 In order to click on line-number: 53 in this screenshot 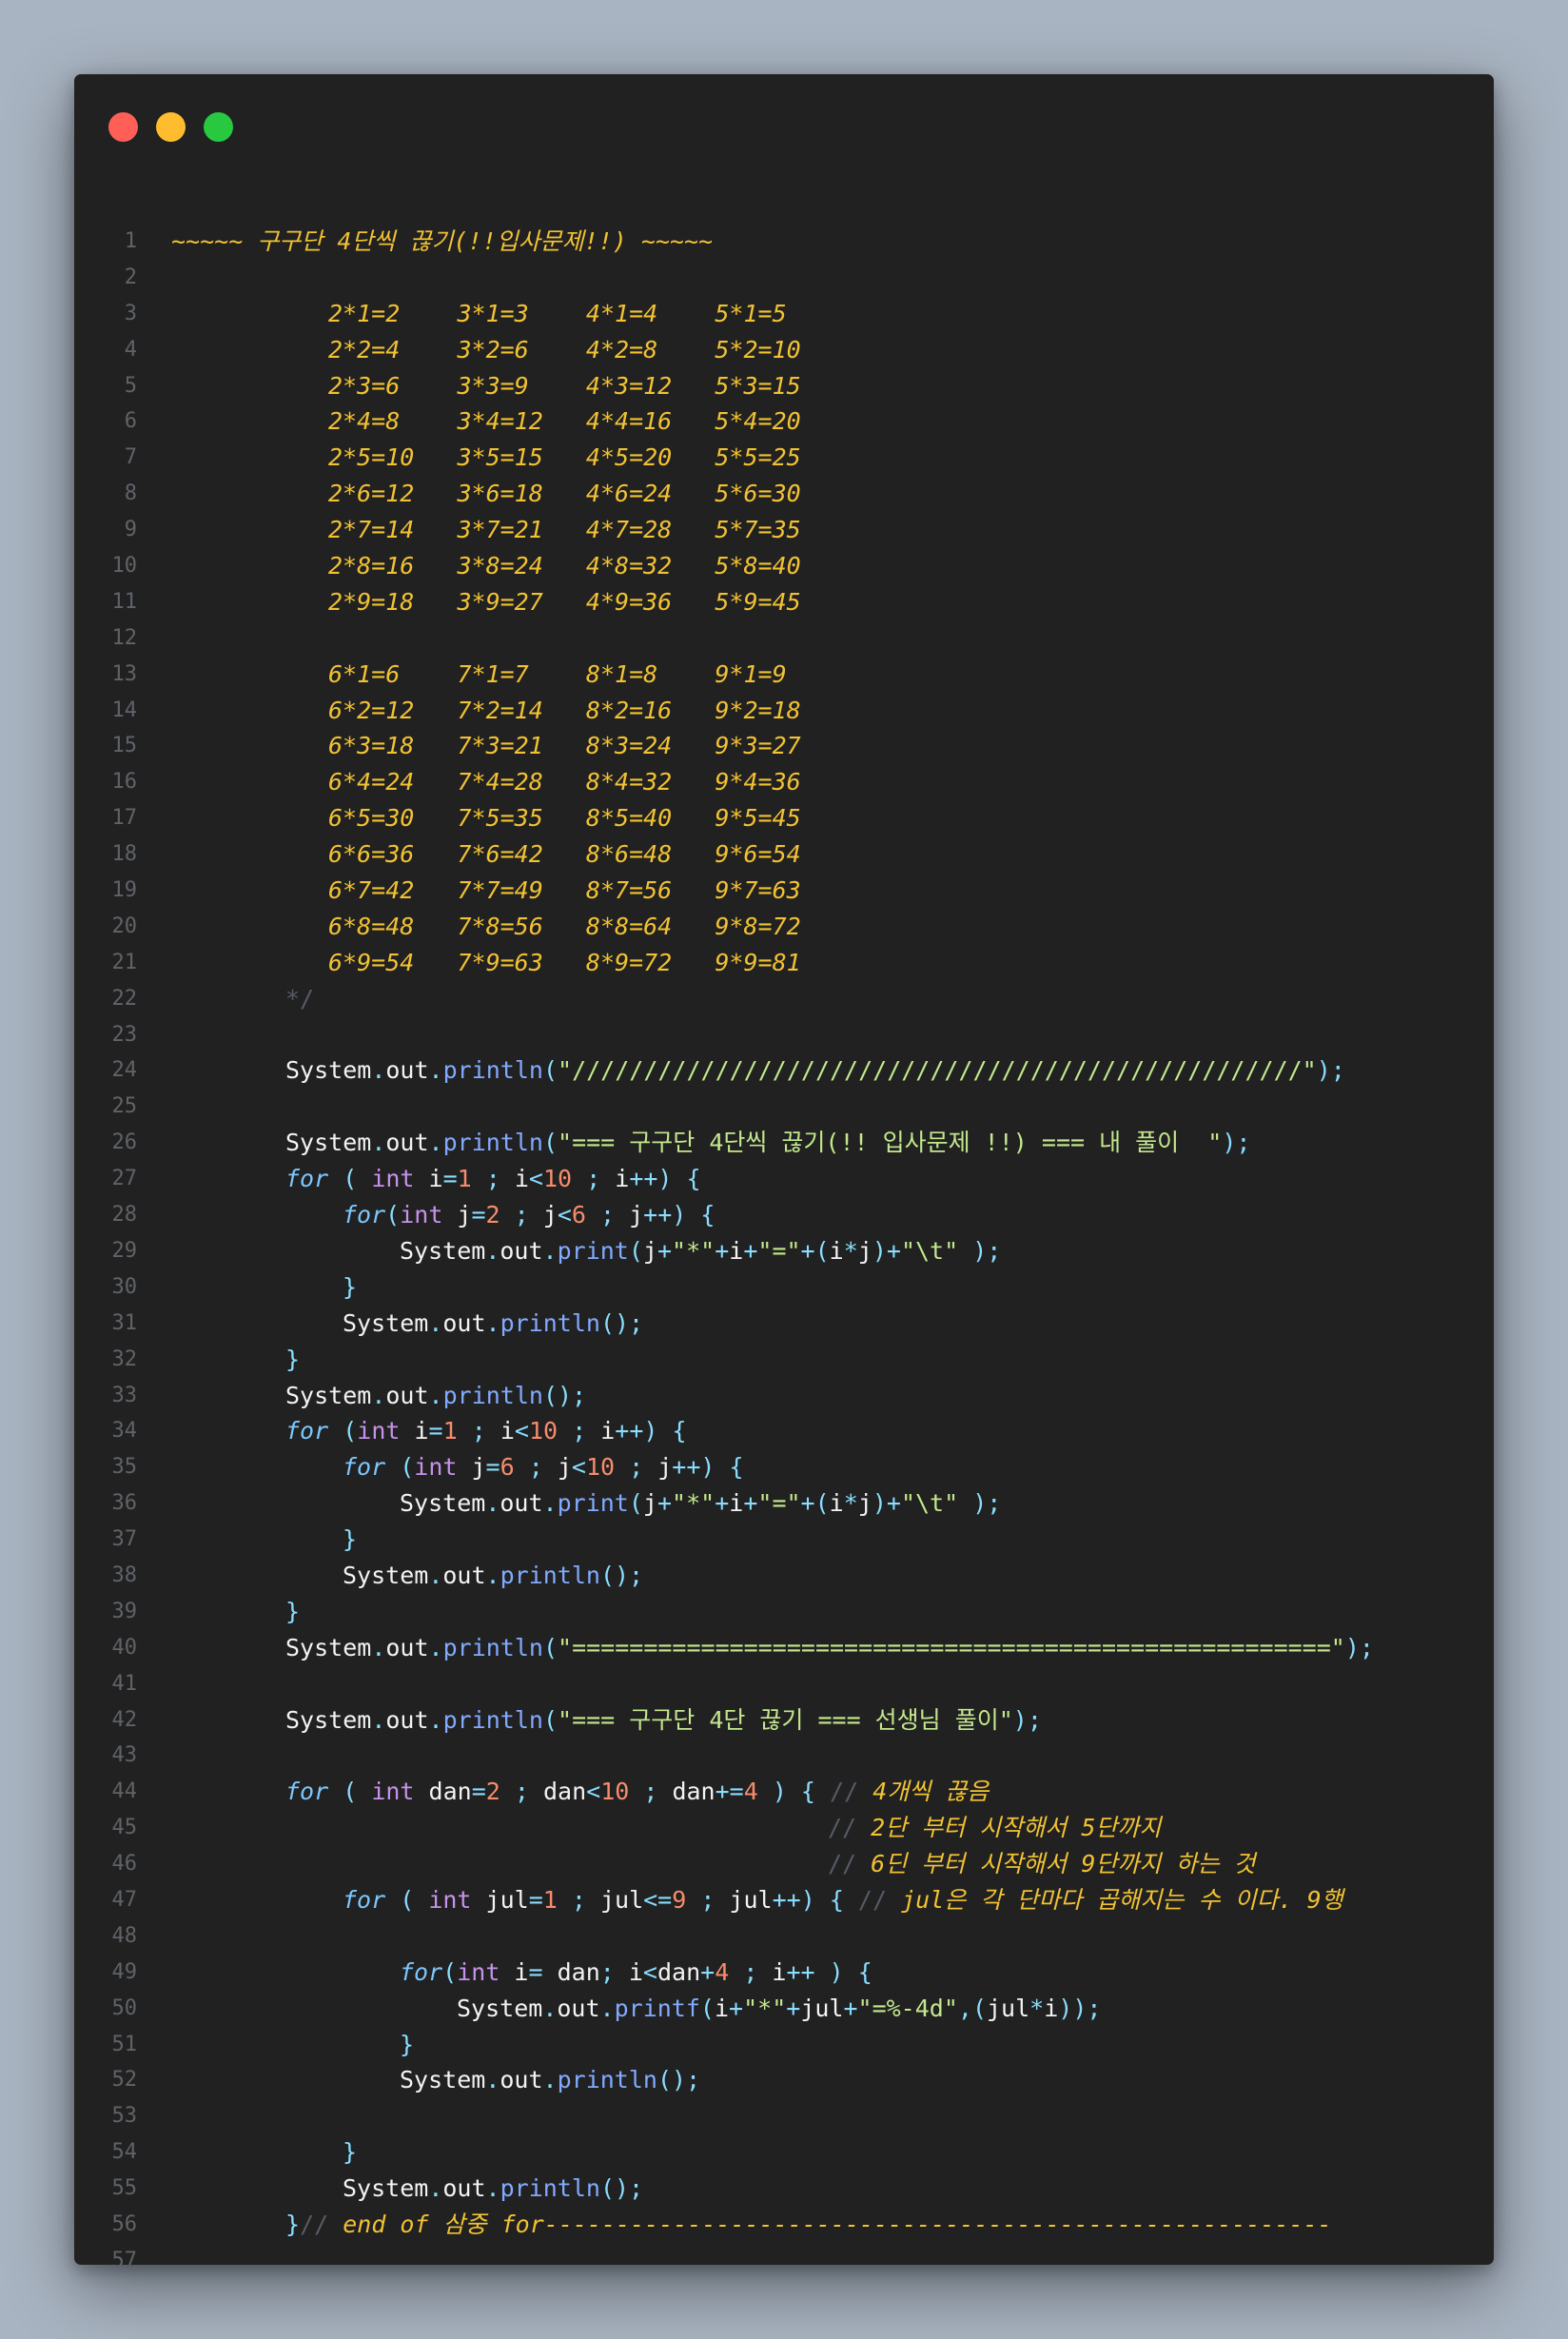, I will do `click(125, 2117)`.